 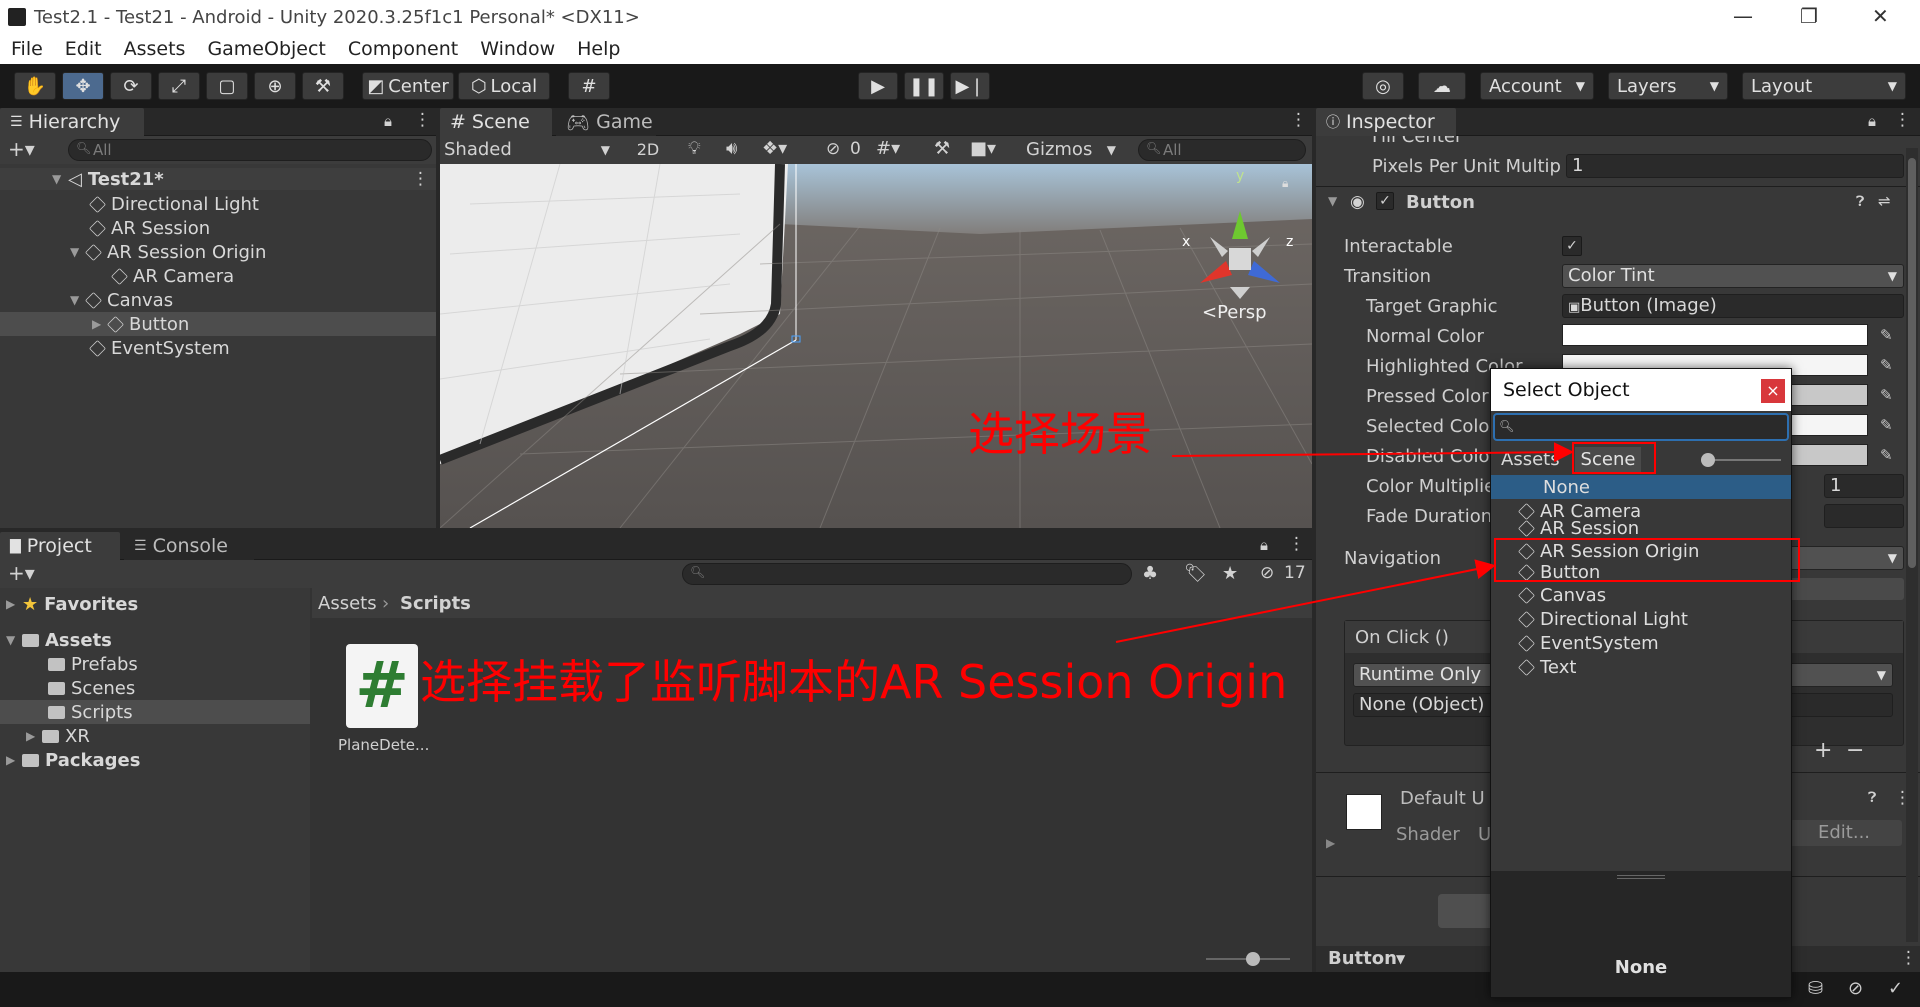 What do you see at coordinates (1344, 542) in the screenshot?
I see `annotation-arrows` at bounding box center [1344, 542].